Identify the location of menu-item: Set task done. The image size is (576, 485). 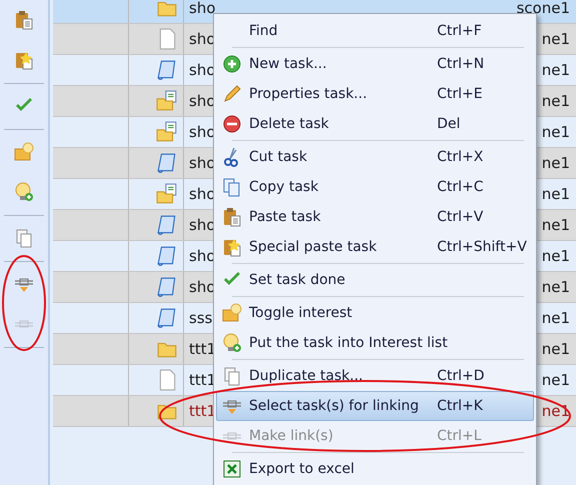
(375, 280).